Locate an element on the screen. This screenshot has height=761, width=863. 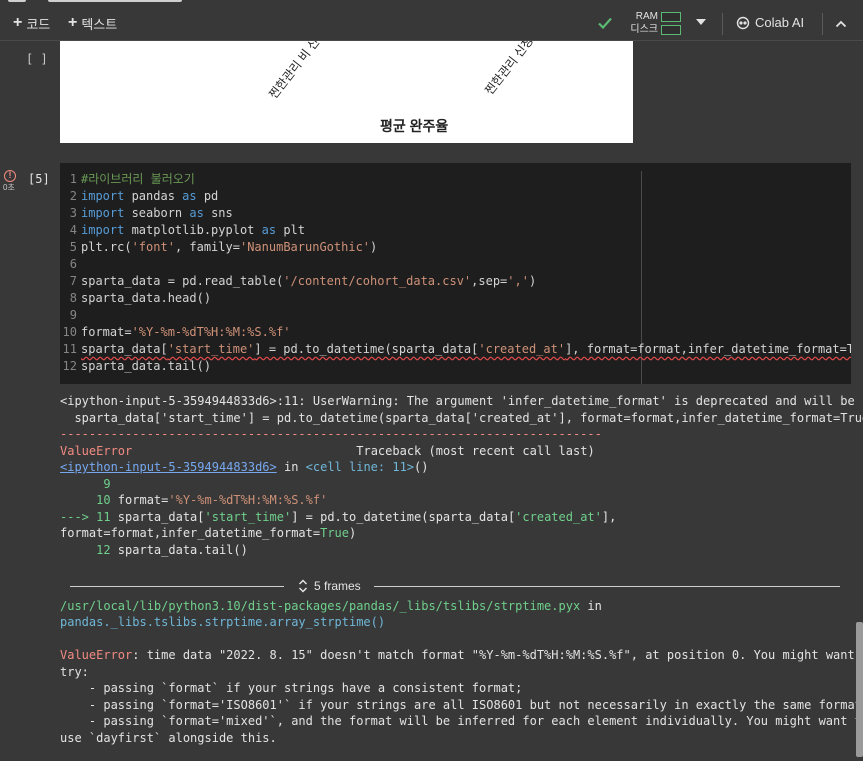
code-text: format=format,infer_datetime_format= is located at coordinates (190, 533).